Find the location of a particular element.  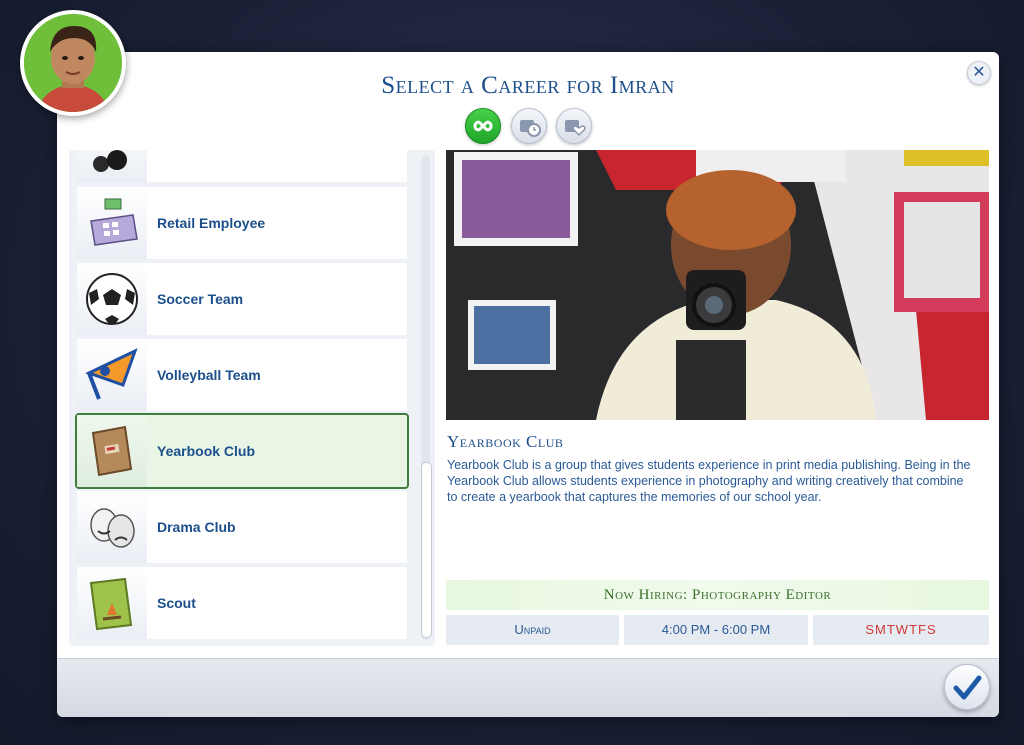

now-hiring-banner: Now Hiring: Photography Editor is located at coordinates (717, 595).